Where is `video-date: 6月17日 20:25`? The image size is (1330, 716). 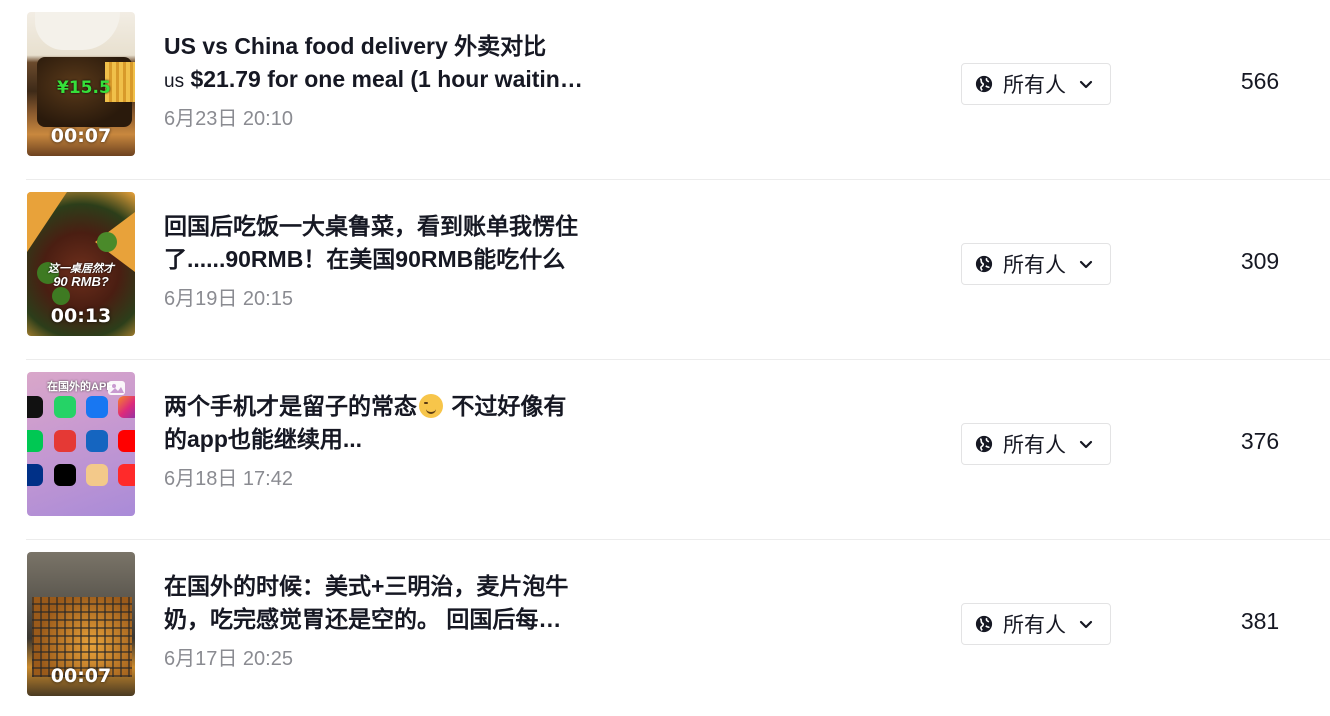
video-date: 6月17日 20:25 is located at coordinates (228, 659).